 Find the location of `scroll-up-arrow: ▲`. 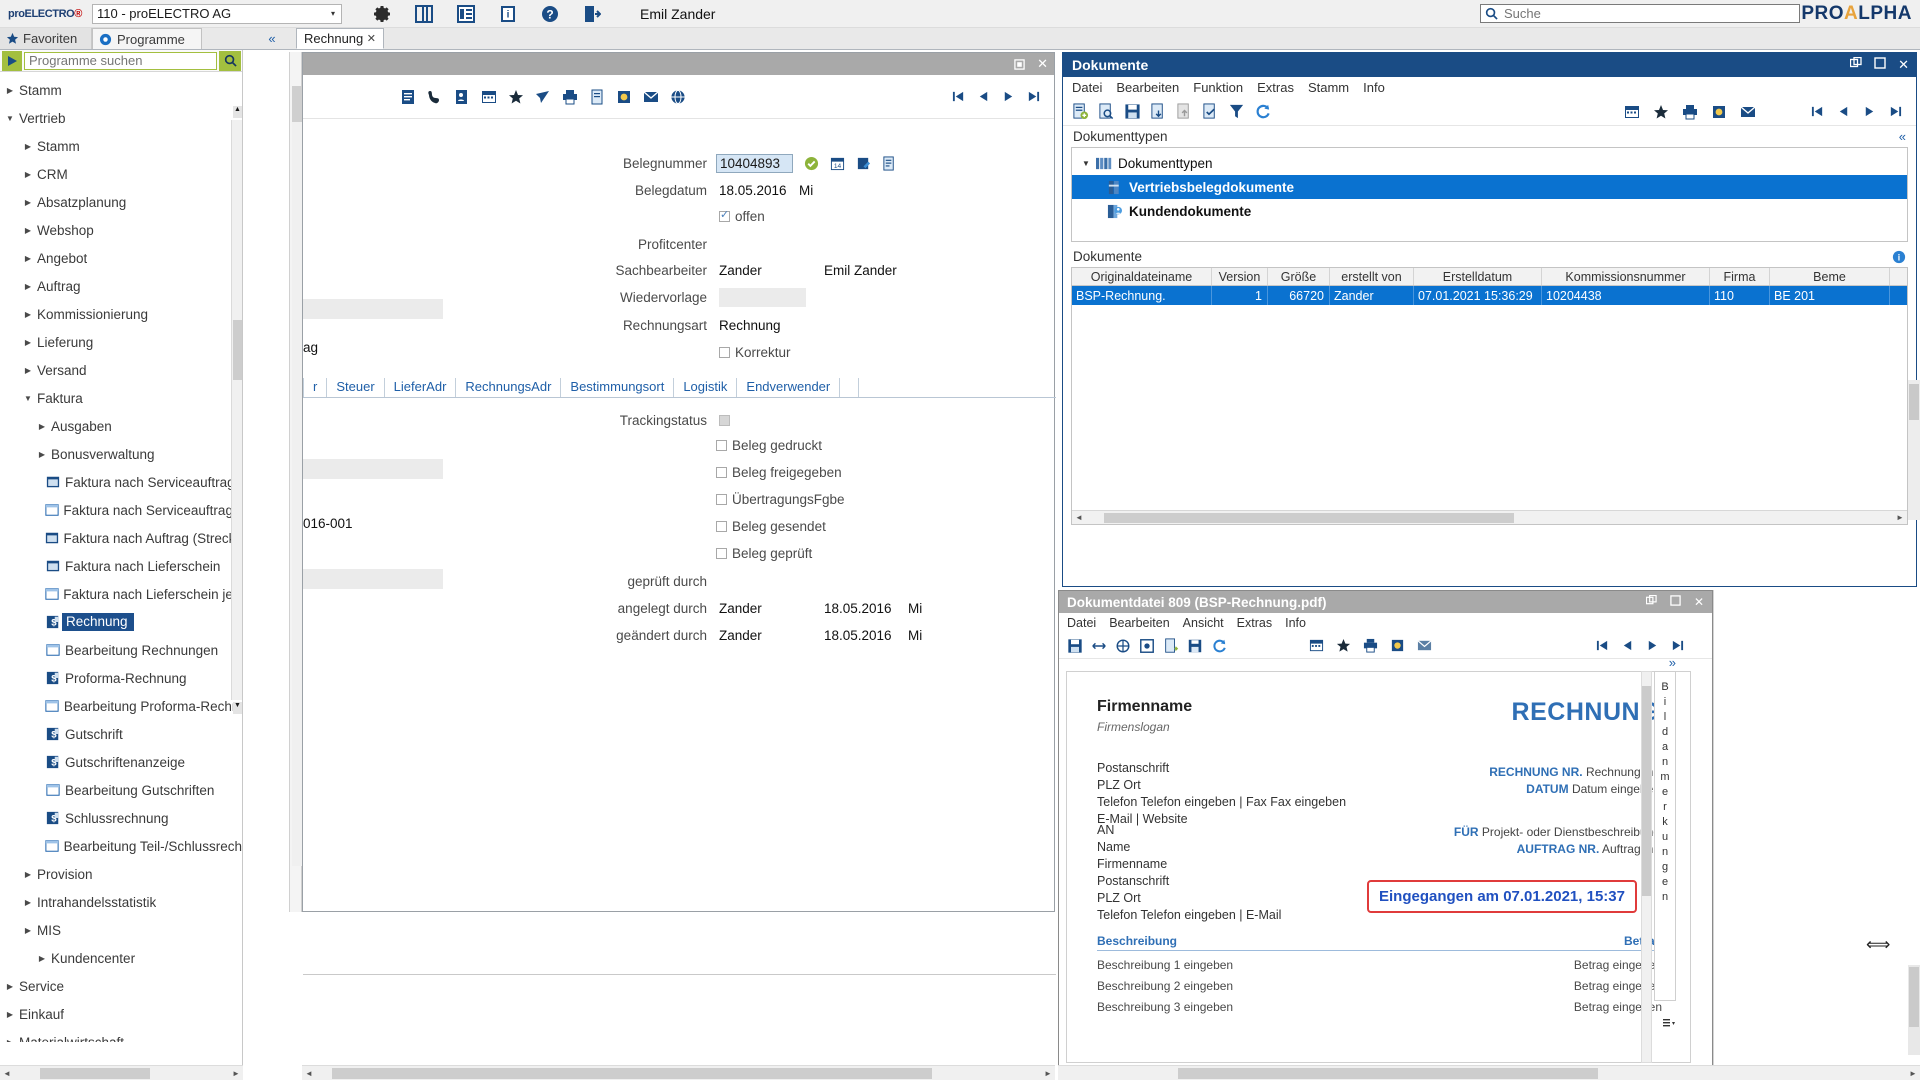

scroll-up-arrow: ▲ is located at coordinates (237, 112).